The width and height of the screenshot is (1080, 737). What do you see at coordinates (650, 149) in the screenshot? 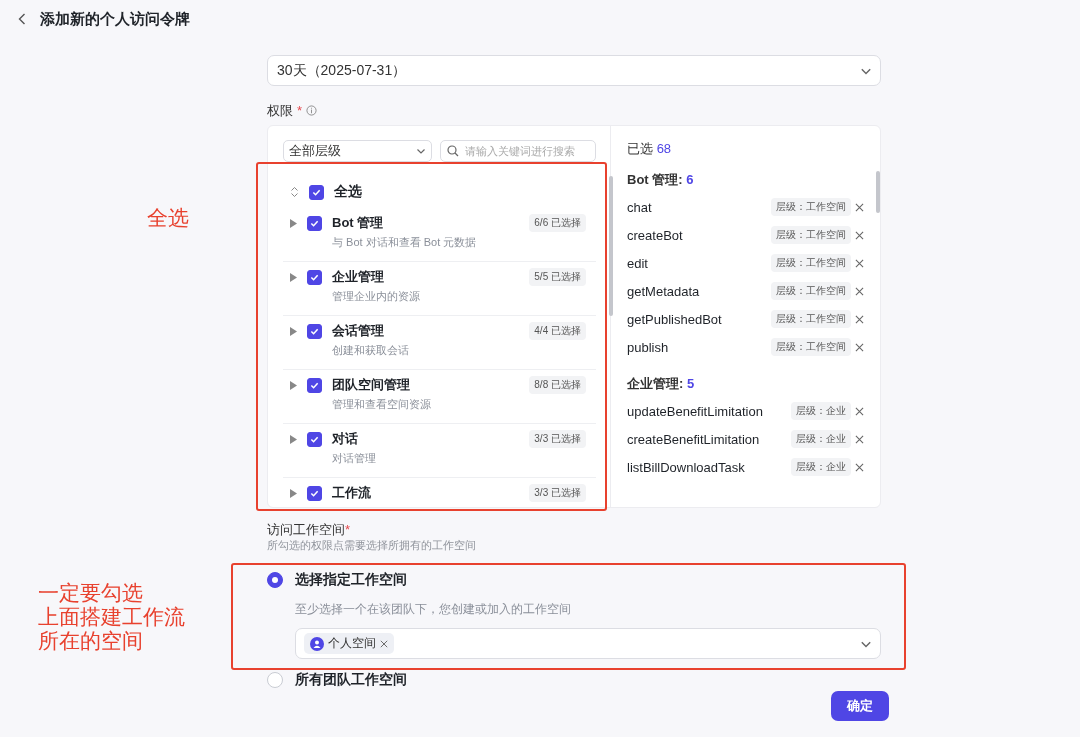
I see `selected-total: 已选 68` at bounding box center [650, 149].